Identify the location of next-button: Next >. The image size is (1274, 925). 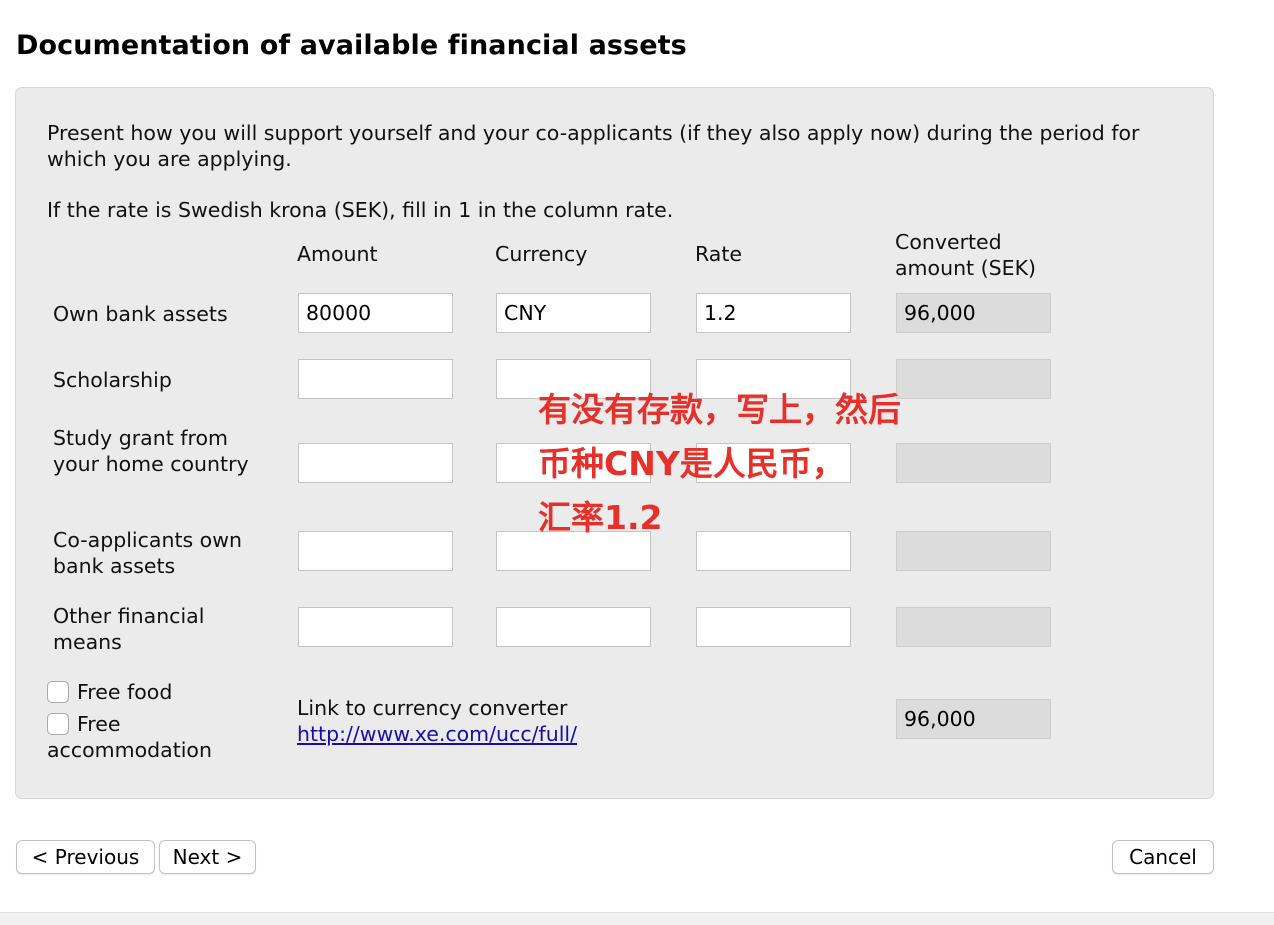
(207, 857).